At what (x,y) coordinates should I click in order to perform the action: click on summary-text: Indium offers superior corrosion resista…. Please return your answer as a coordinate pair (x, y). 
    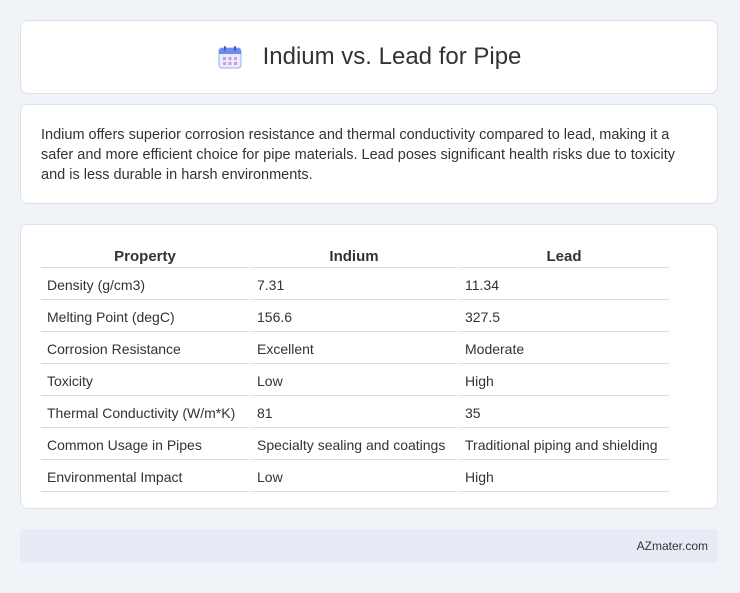
    Looking at the image, I should click on (358, 155).